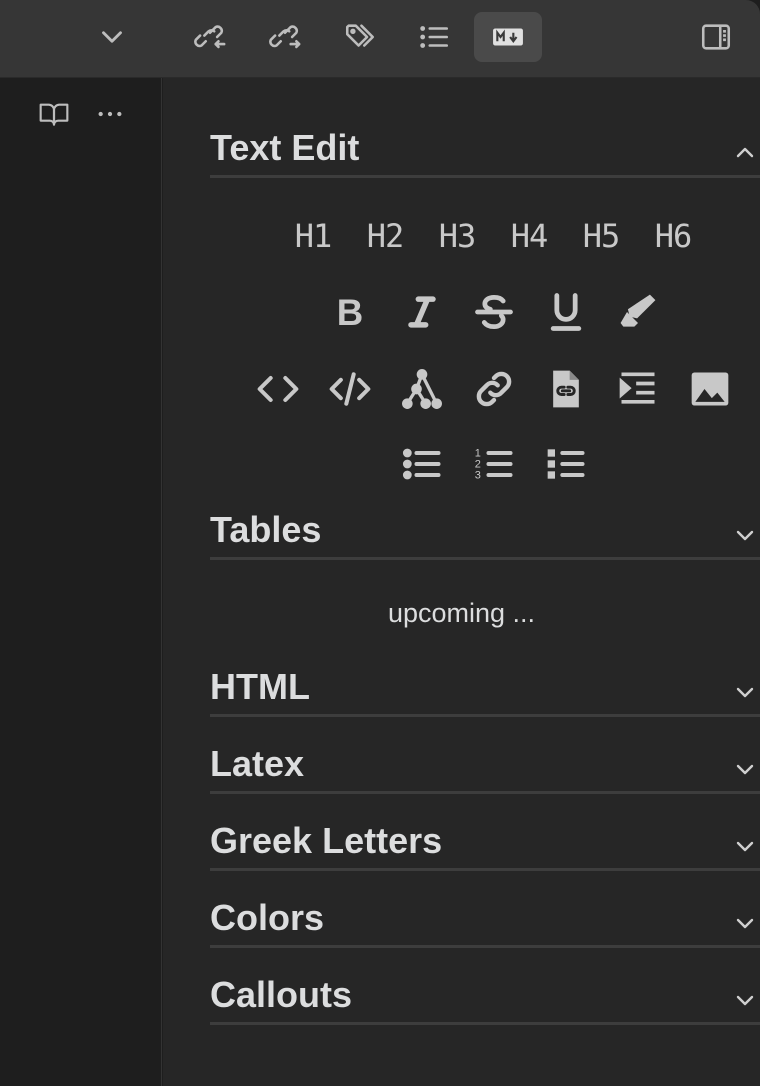 This screenshot has height=1086, width=760. What do you see at coordinates (485, 768) in the screenshot?
I see `section-latex: Latex` at bounding box center [485, 768].